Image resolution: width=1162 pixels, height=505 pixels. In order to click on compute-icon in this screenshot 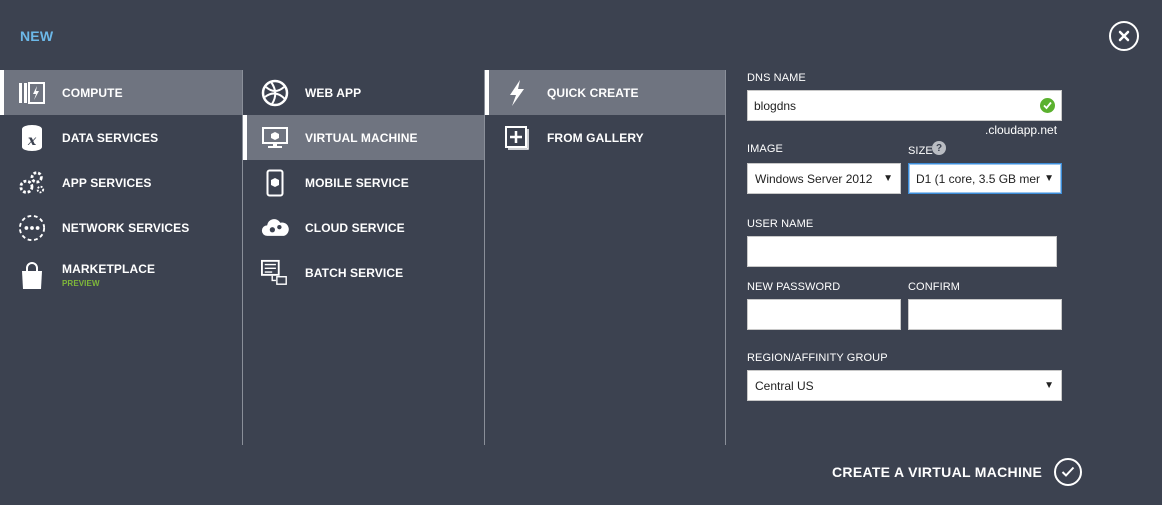, I will do `click(32, 93)`.